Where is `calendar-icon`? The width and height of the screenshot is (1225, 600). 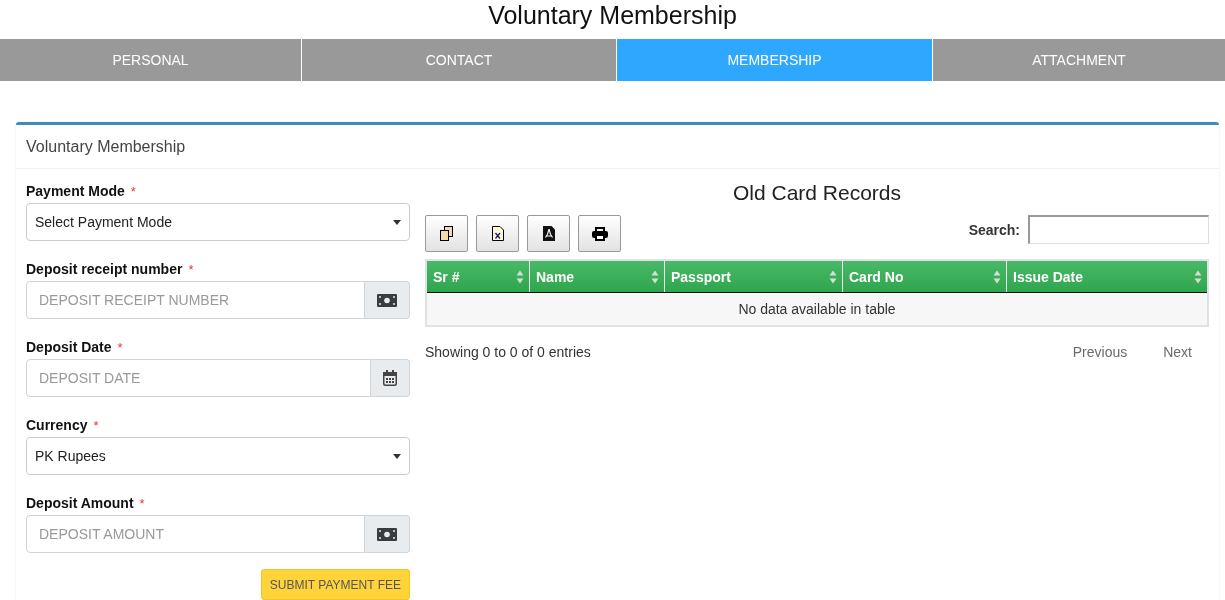 calendar-icon is located at coordinates (390, 378).